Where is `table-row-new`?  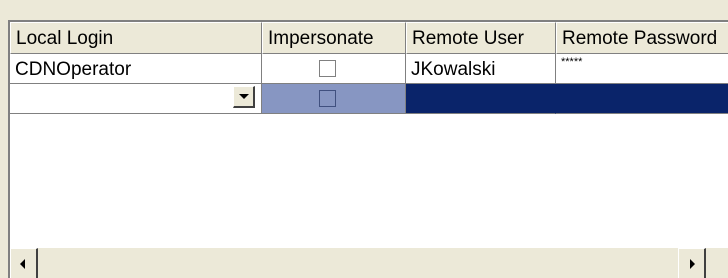
table-row-new is located at coordinates (369, 99).